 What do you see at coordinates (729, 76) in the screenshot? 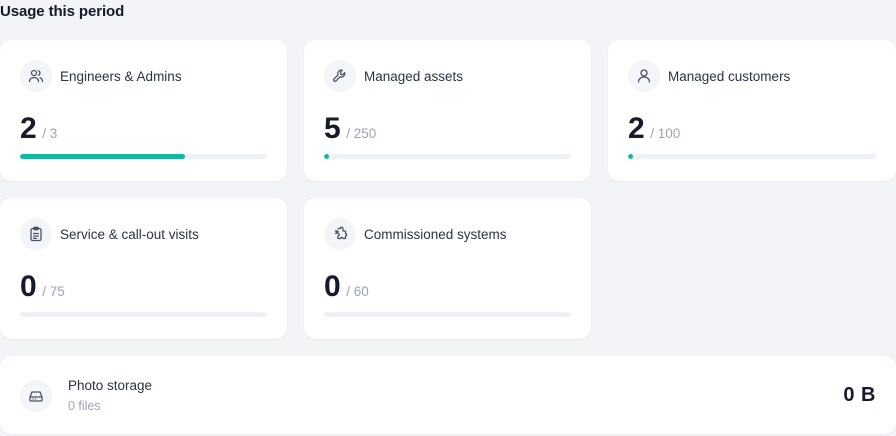
I see `card-label: Managed customers` at bounding box center [729, 76].